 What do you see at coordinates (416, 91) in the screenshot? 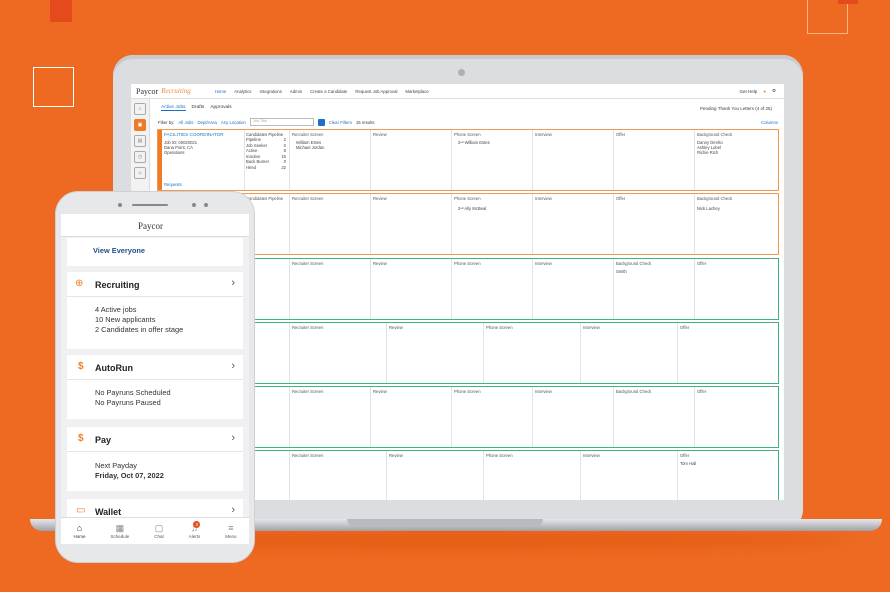
I see `nav-marketplace: Marketplace` at bounding box center [416, 91].